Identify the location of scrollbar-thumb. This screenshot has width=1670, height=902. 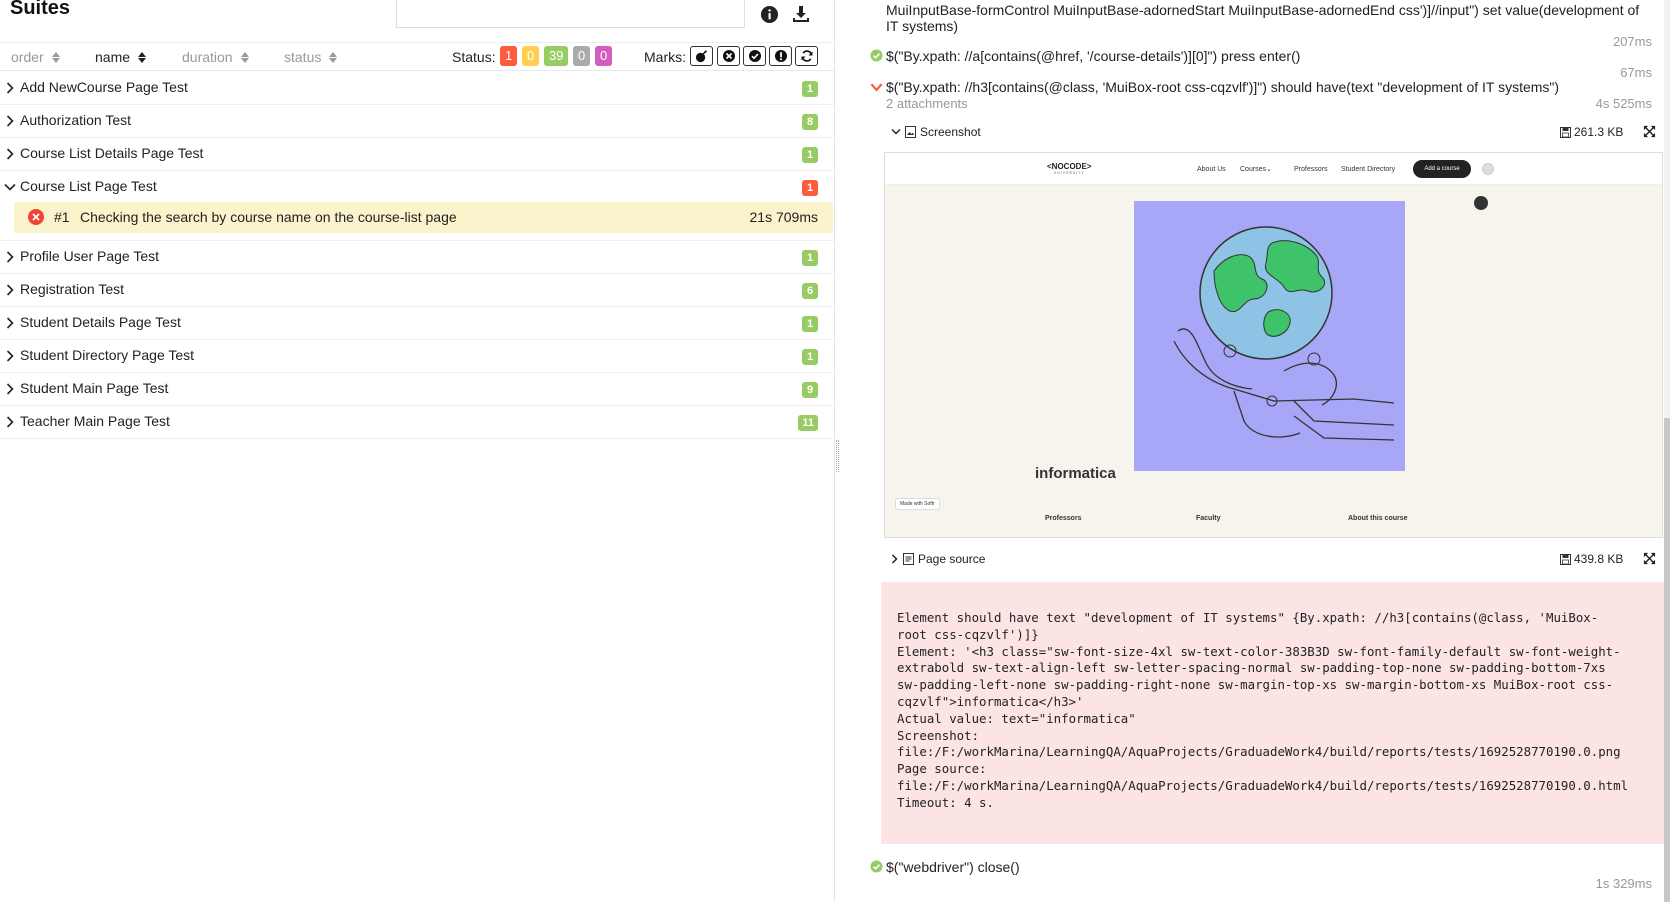
(1667, 660).